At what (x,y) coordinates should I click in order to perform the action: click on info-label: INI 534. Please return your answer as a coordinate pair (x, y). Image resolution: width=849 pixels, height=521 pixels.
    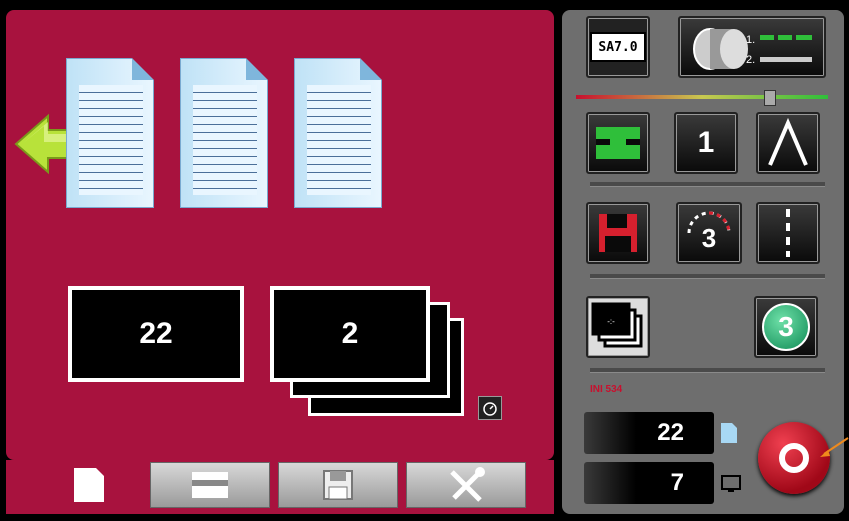
    Looking at the image, I should click on (606, 389).